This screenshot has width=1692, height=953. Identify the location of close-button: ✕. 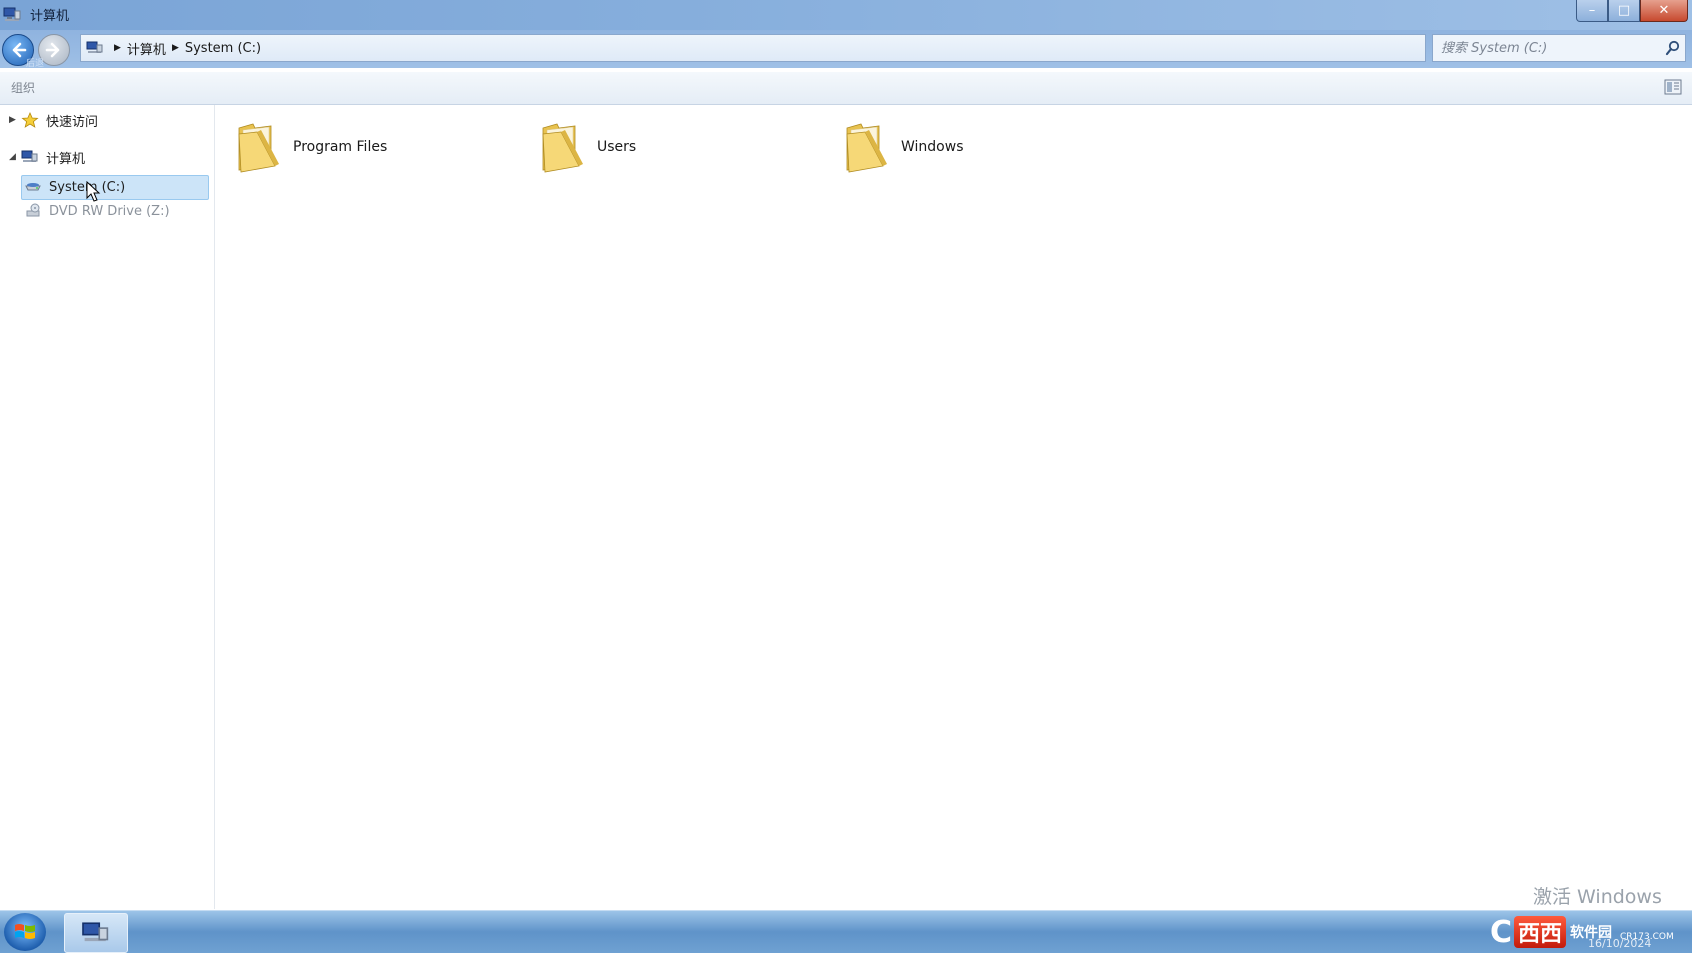
(1664, 11).